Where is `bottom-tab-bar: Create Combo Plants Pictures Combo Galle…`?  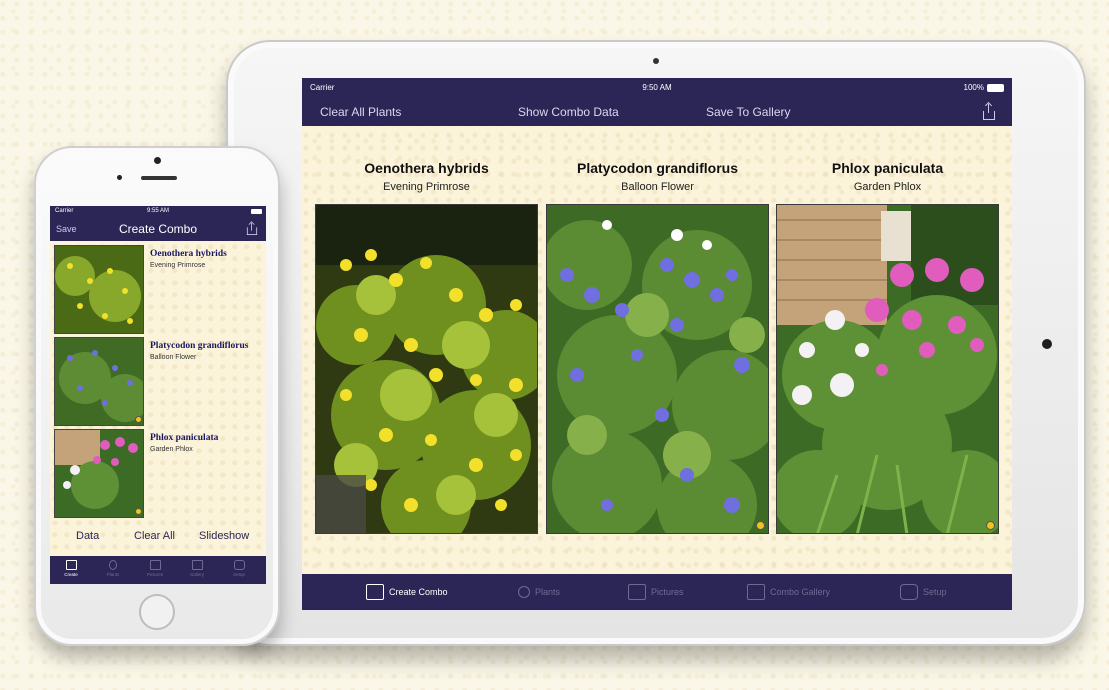 bottom-tab-bar: Create Combo Plants Pictures Combo Galle… is located at coordinates (657, 592).